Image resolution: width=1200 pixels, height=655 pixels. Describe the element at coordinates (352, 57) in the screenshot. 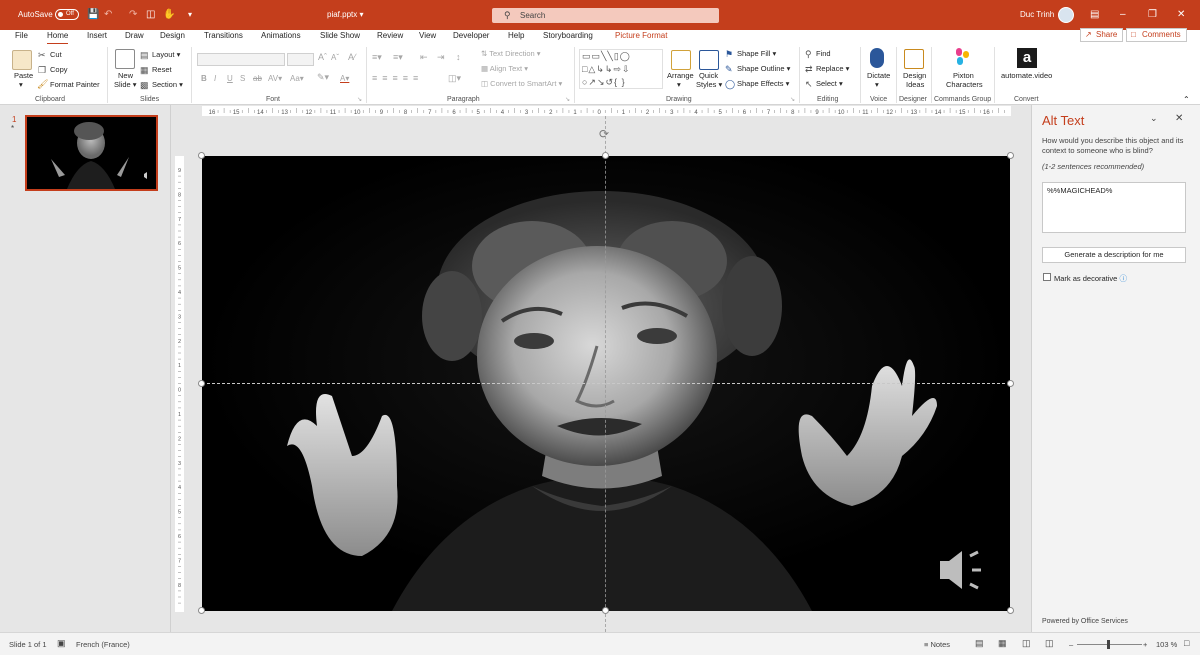

I see `clear-format-icon: A∕` at that location.